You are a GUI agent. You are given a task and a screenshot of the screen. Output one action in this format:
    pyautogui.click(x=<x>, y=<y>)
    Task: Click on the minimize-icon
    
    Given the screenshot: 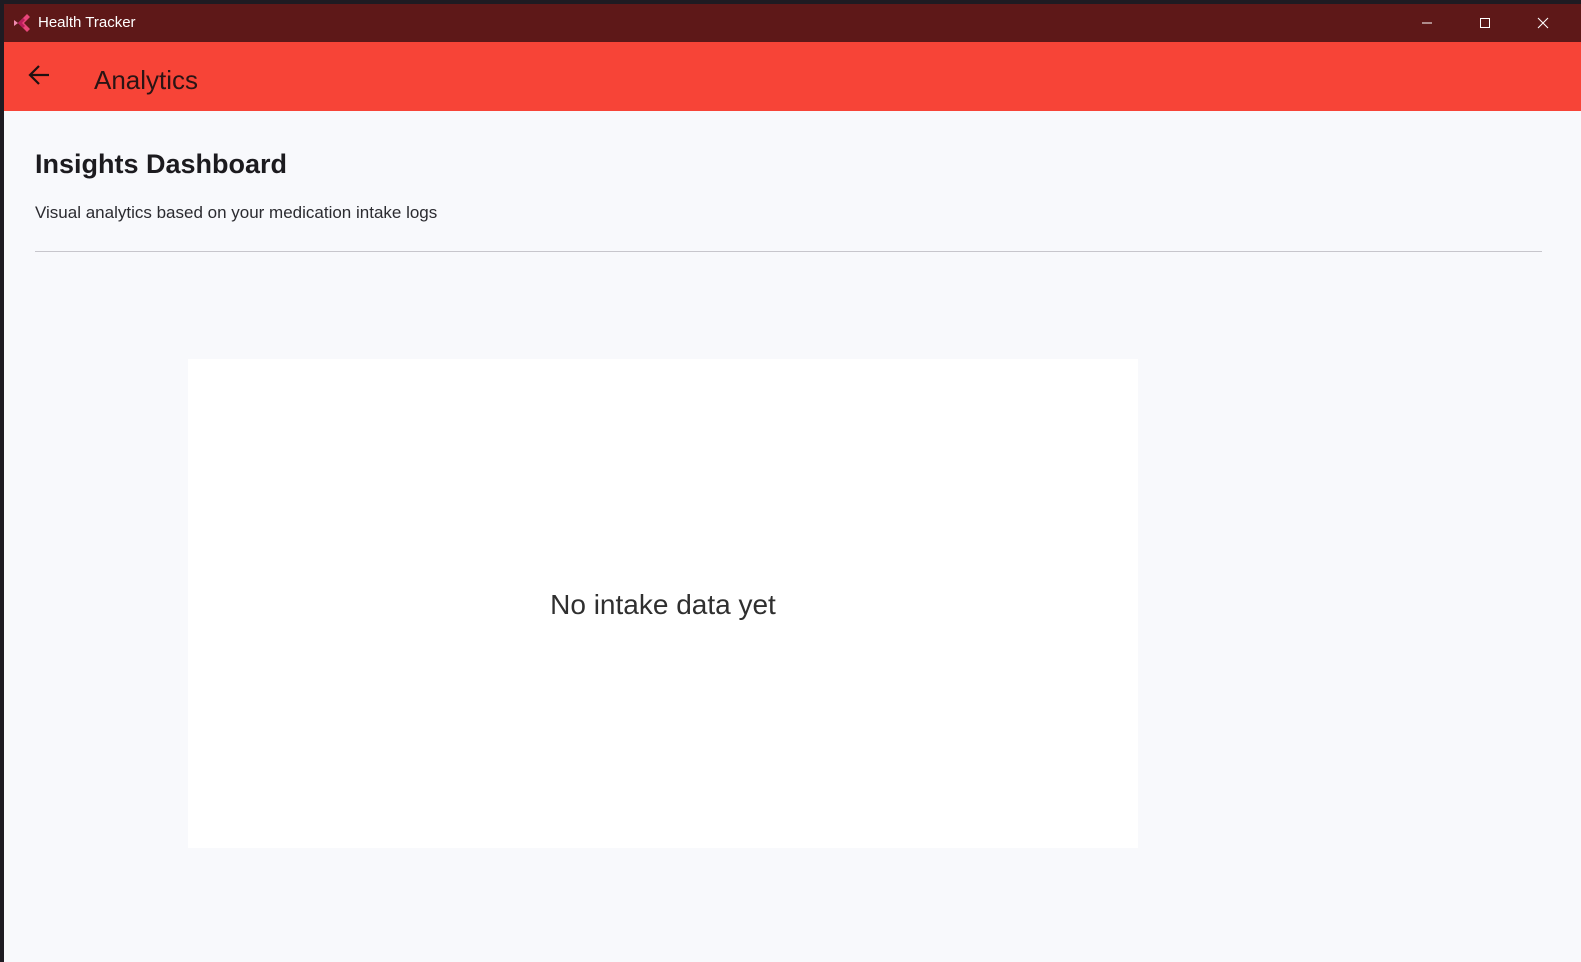 What is the action you would take?
    pyautogui.click(x=1427, y=23)
    